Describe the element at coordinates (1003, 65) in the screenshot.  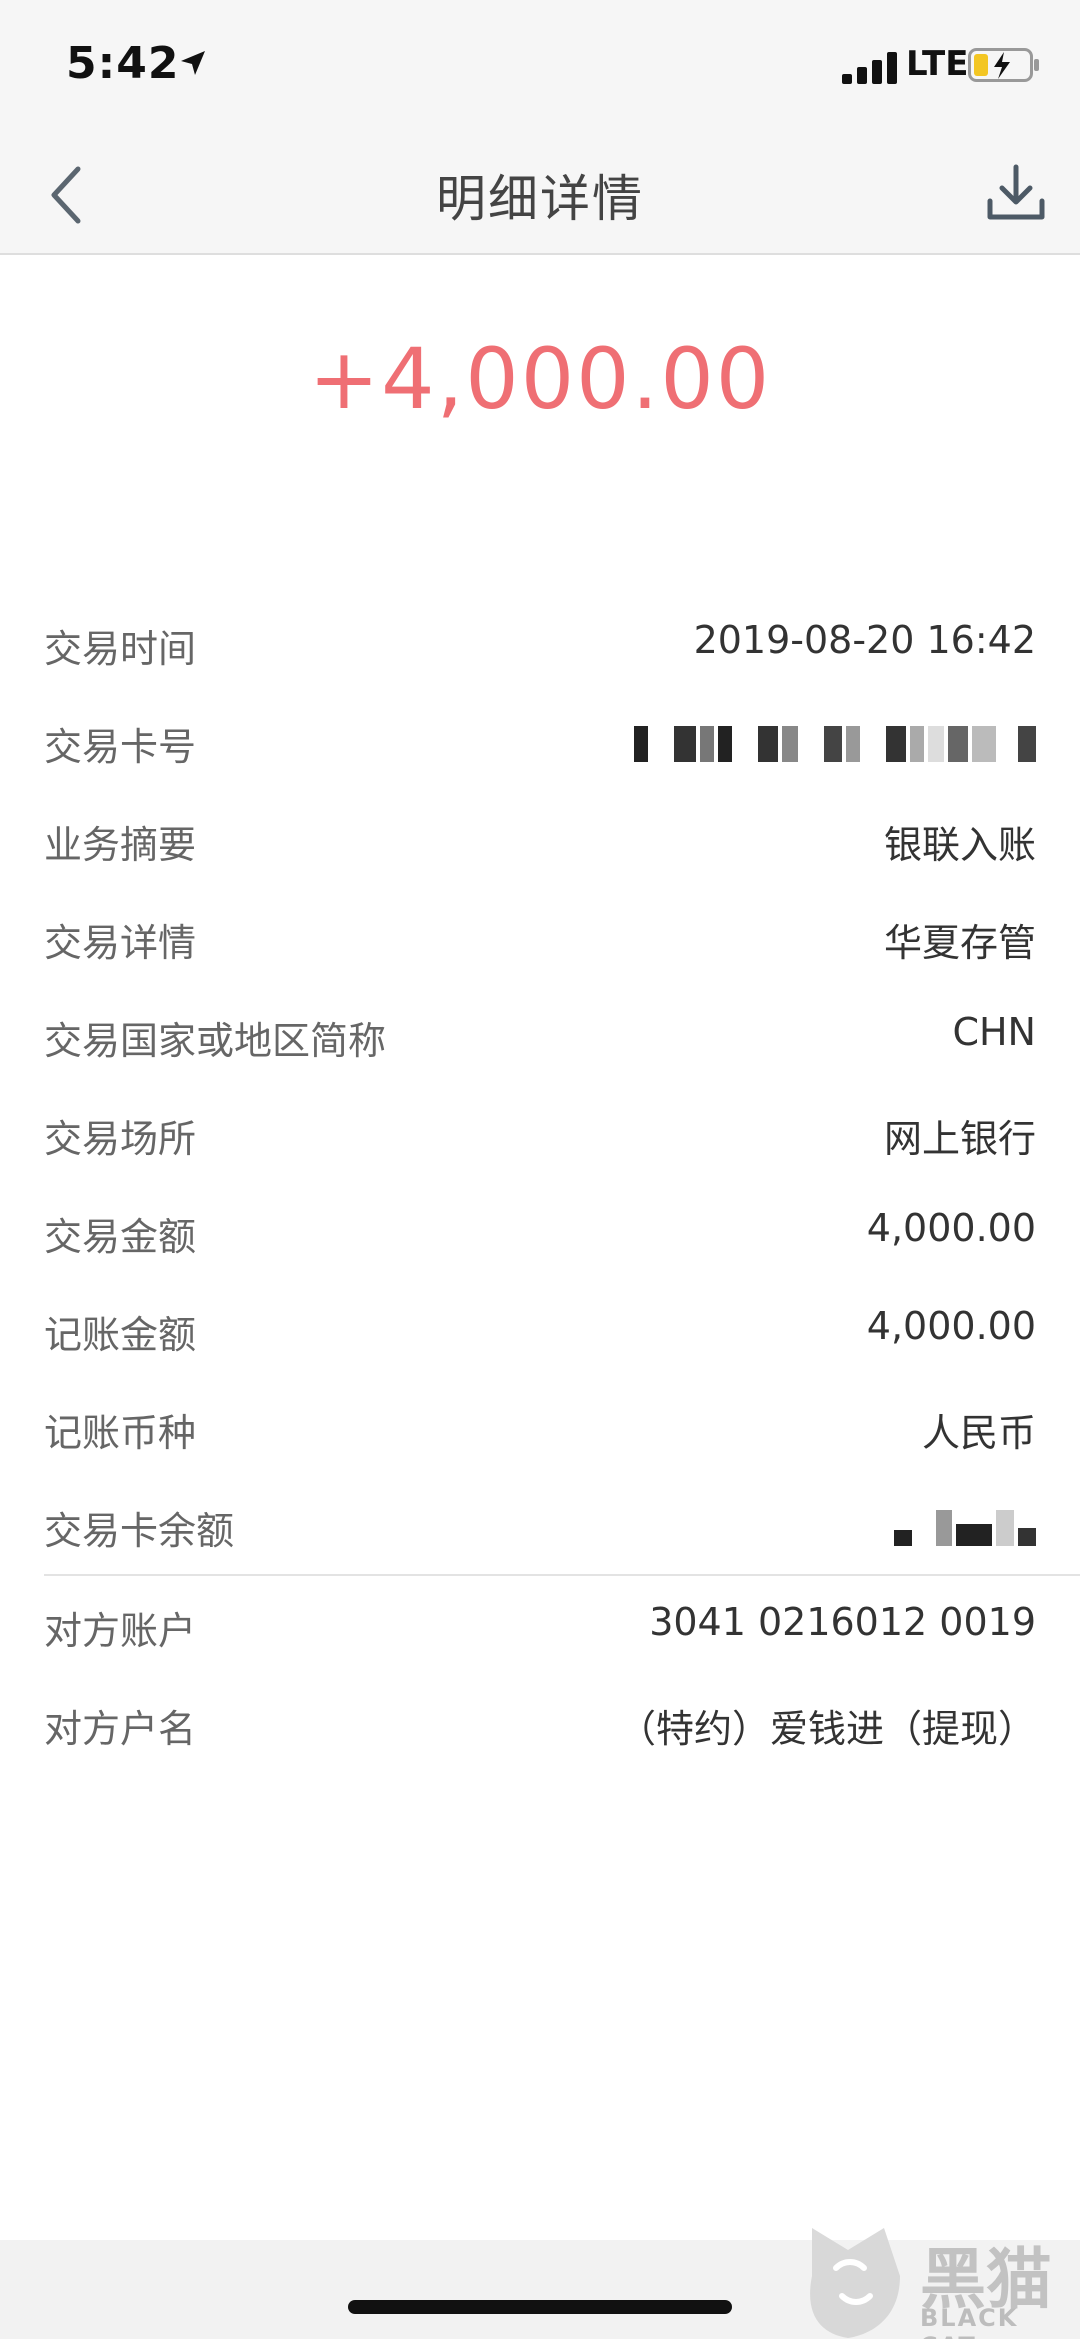
I see `battery-charging-icon` at that location.